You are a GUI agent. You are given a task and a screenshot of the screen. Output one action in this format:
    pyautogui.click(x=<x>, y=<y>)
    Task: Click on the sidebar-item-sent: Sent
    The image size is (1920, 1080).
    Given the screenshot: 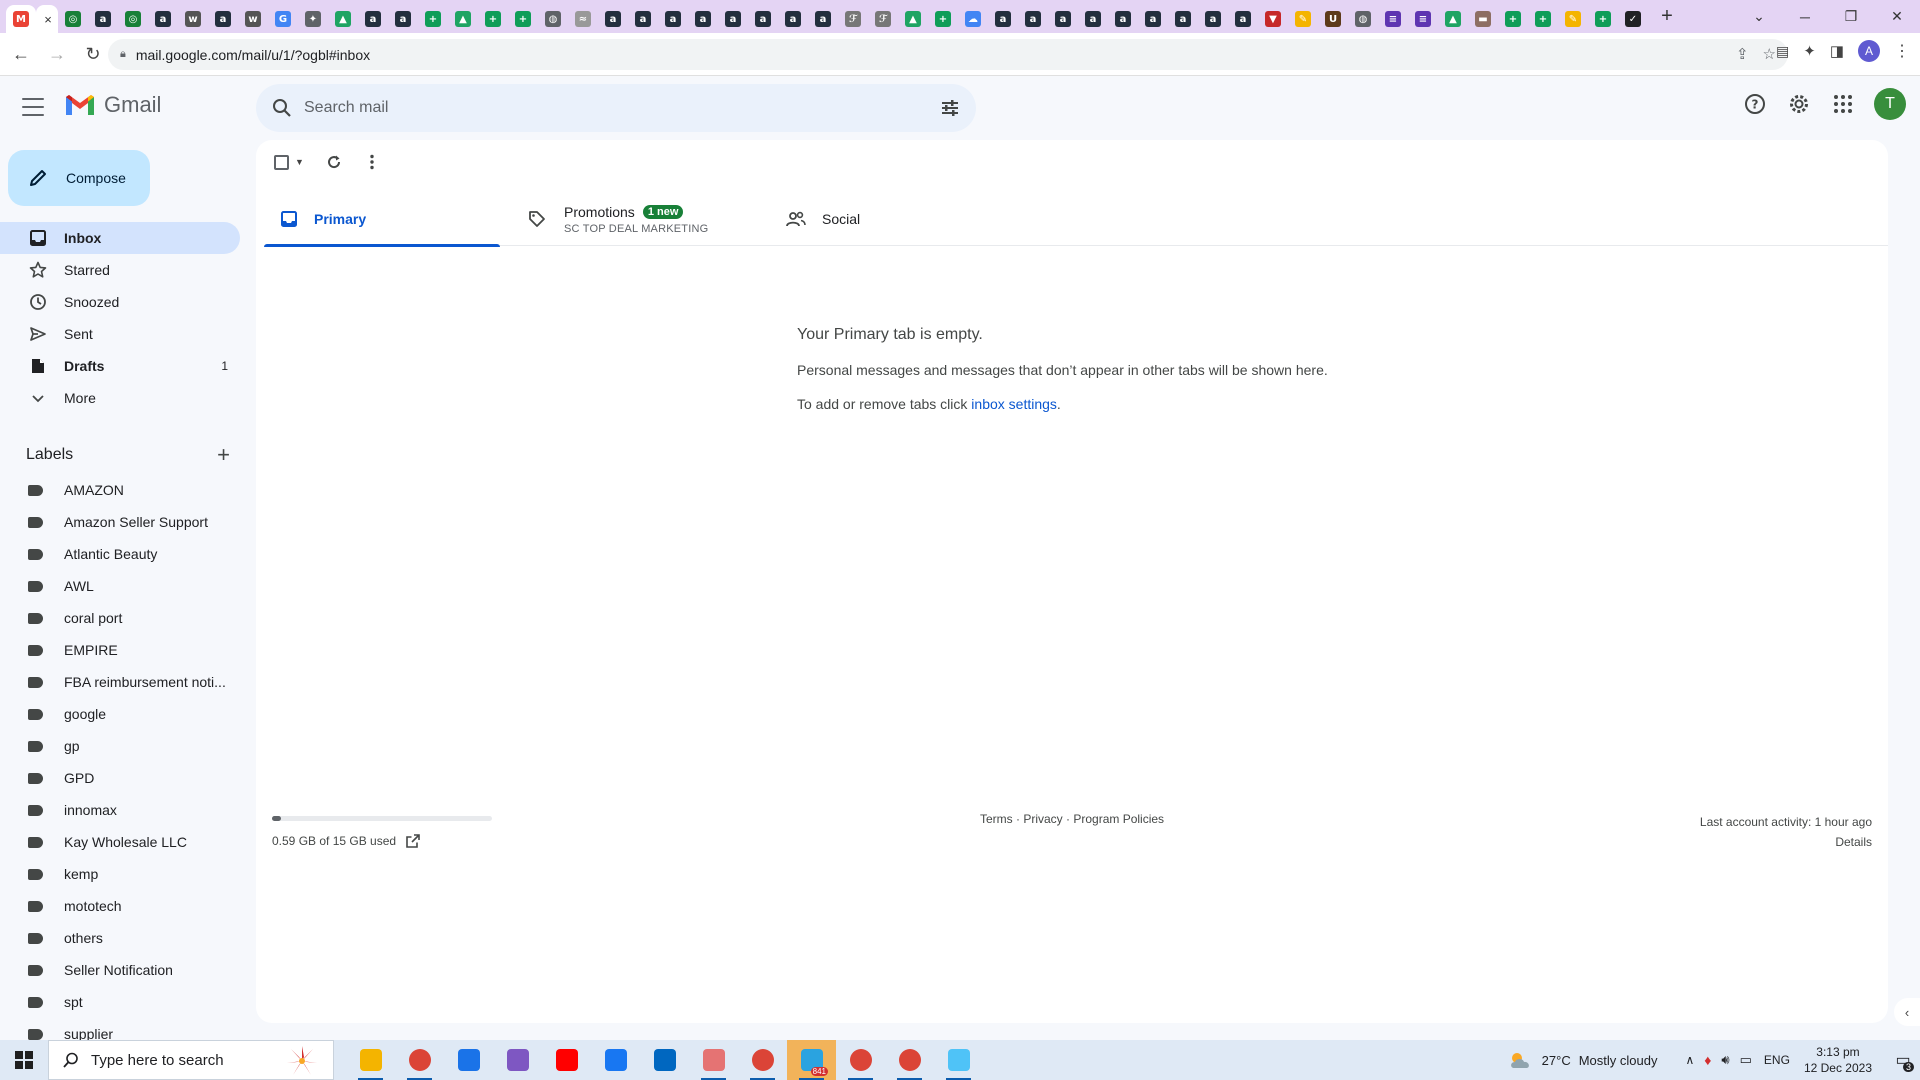 What is the action you would take?
    pyautogui.click(x=120, y=334)
    